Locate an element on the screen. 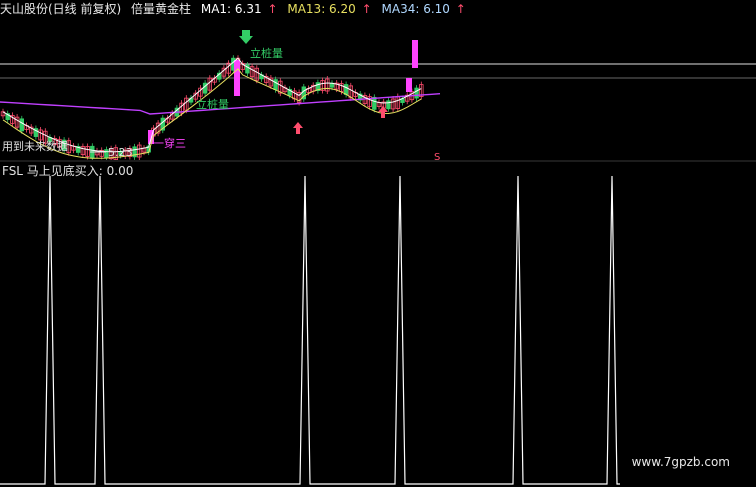  ma13-arrow: ↑ is located at coordinates (366, 9).